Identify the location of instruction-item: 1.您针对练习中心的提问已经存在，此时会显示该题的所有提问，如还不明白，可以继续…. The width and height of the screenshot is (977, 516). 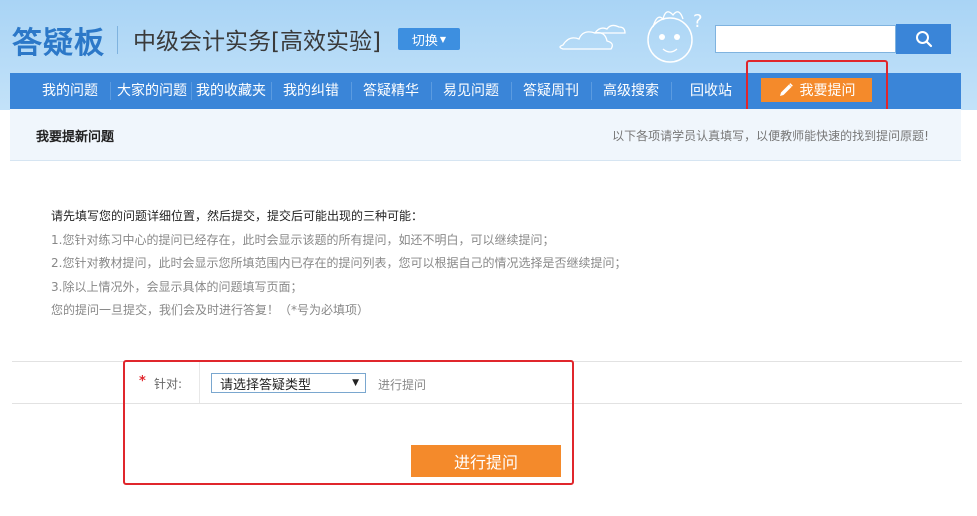
(303, 239).